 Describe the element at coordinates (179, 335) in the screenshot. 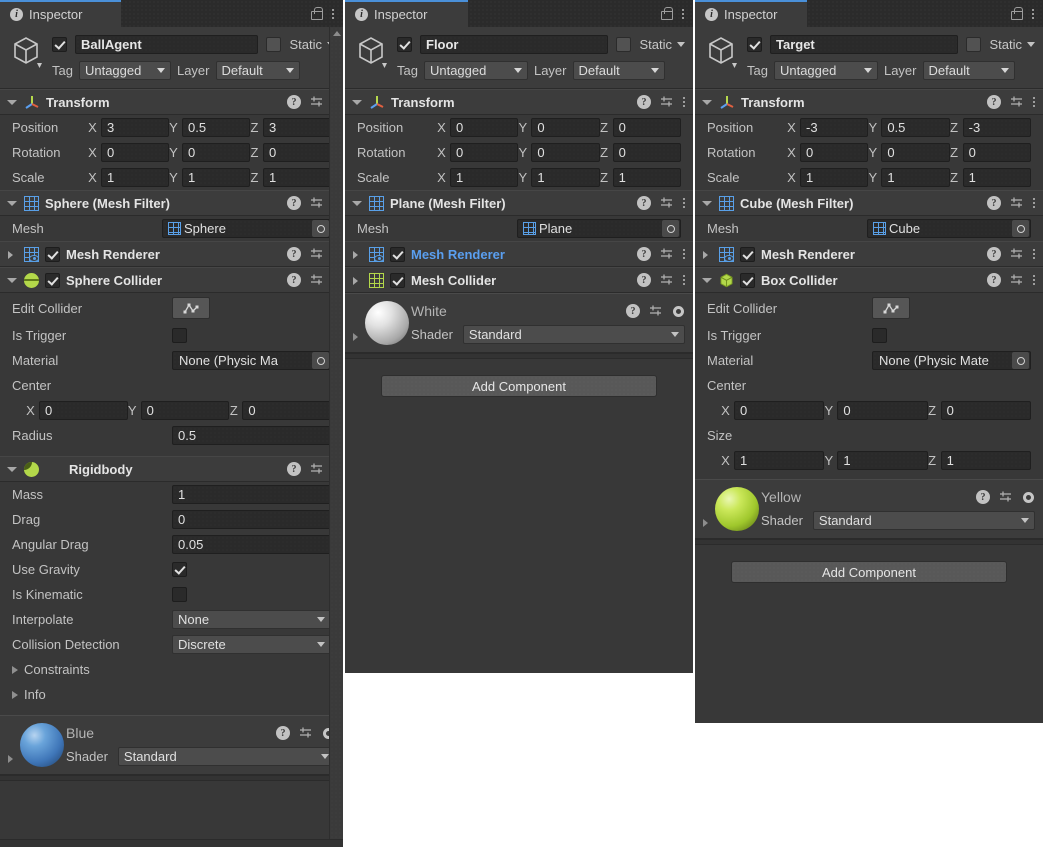

I see `is-trigger-checkbox` at that location.